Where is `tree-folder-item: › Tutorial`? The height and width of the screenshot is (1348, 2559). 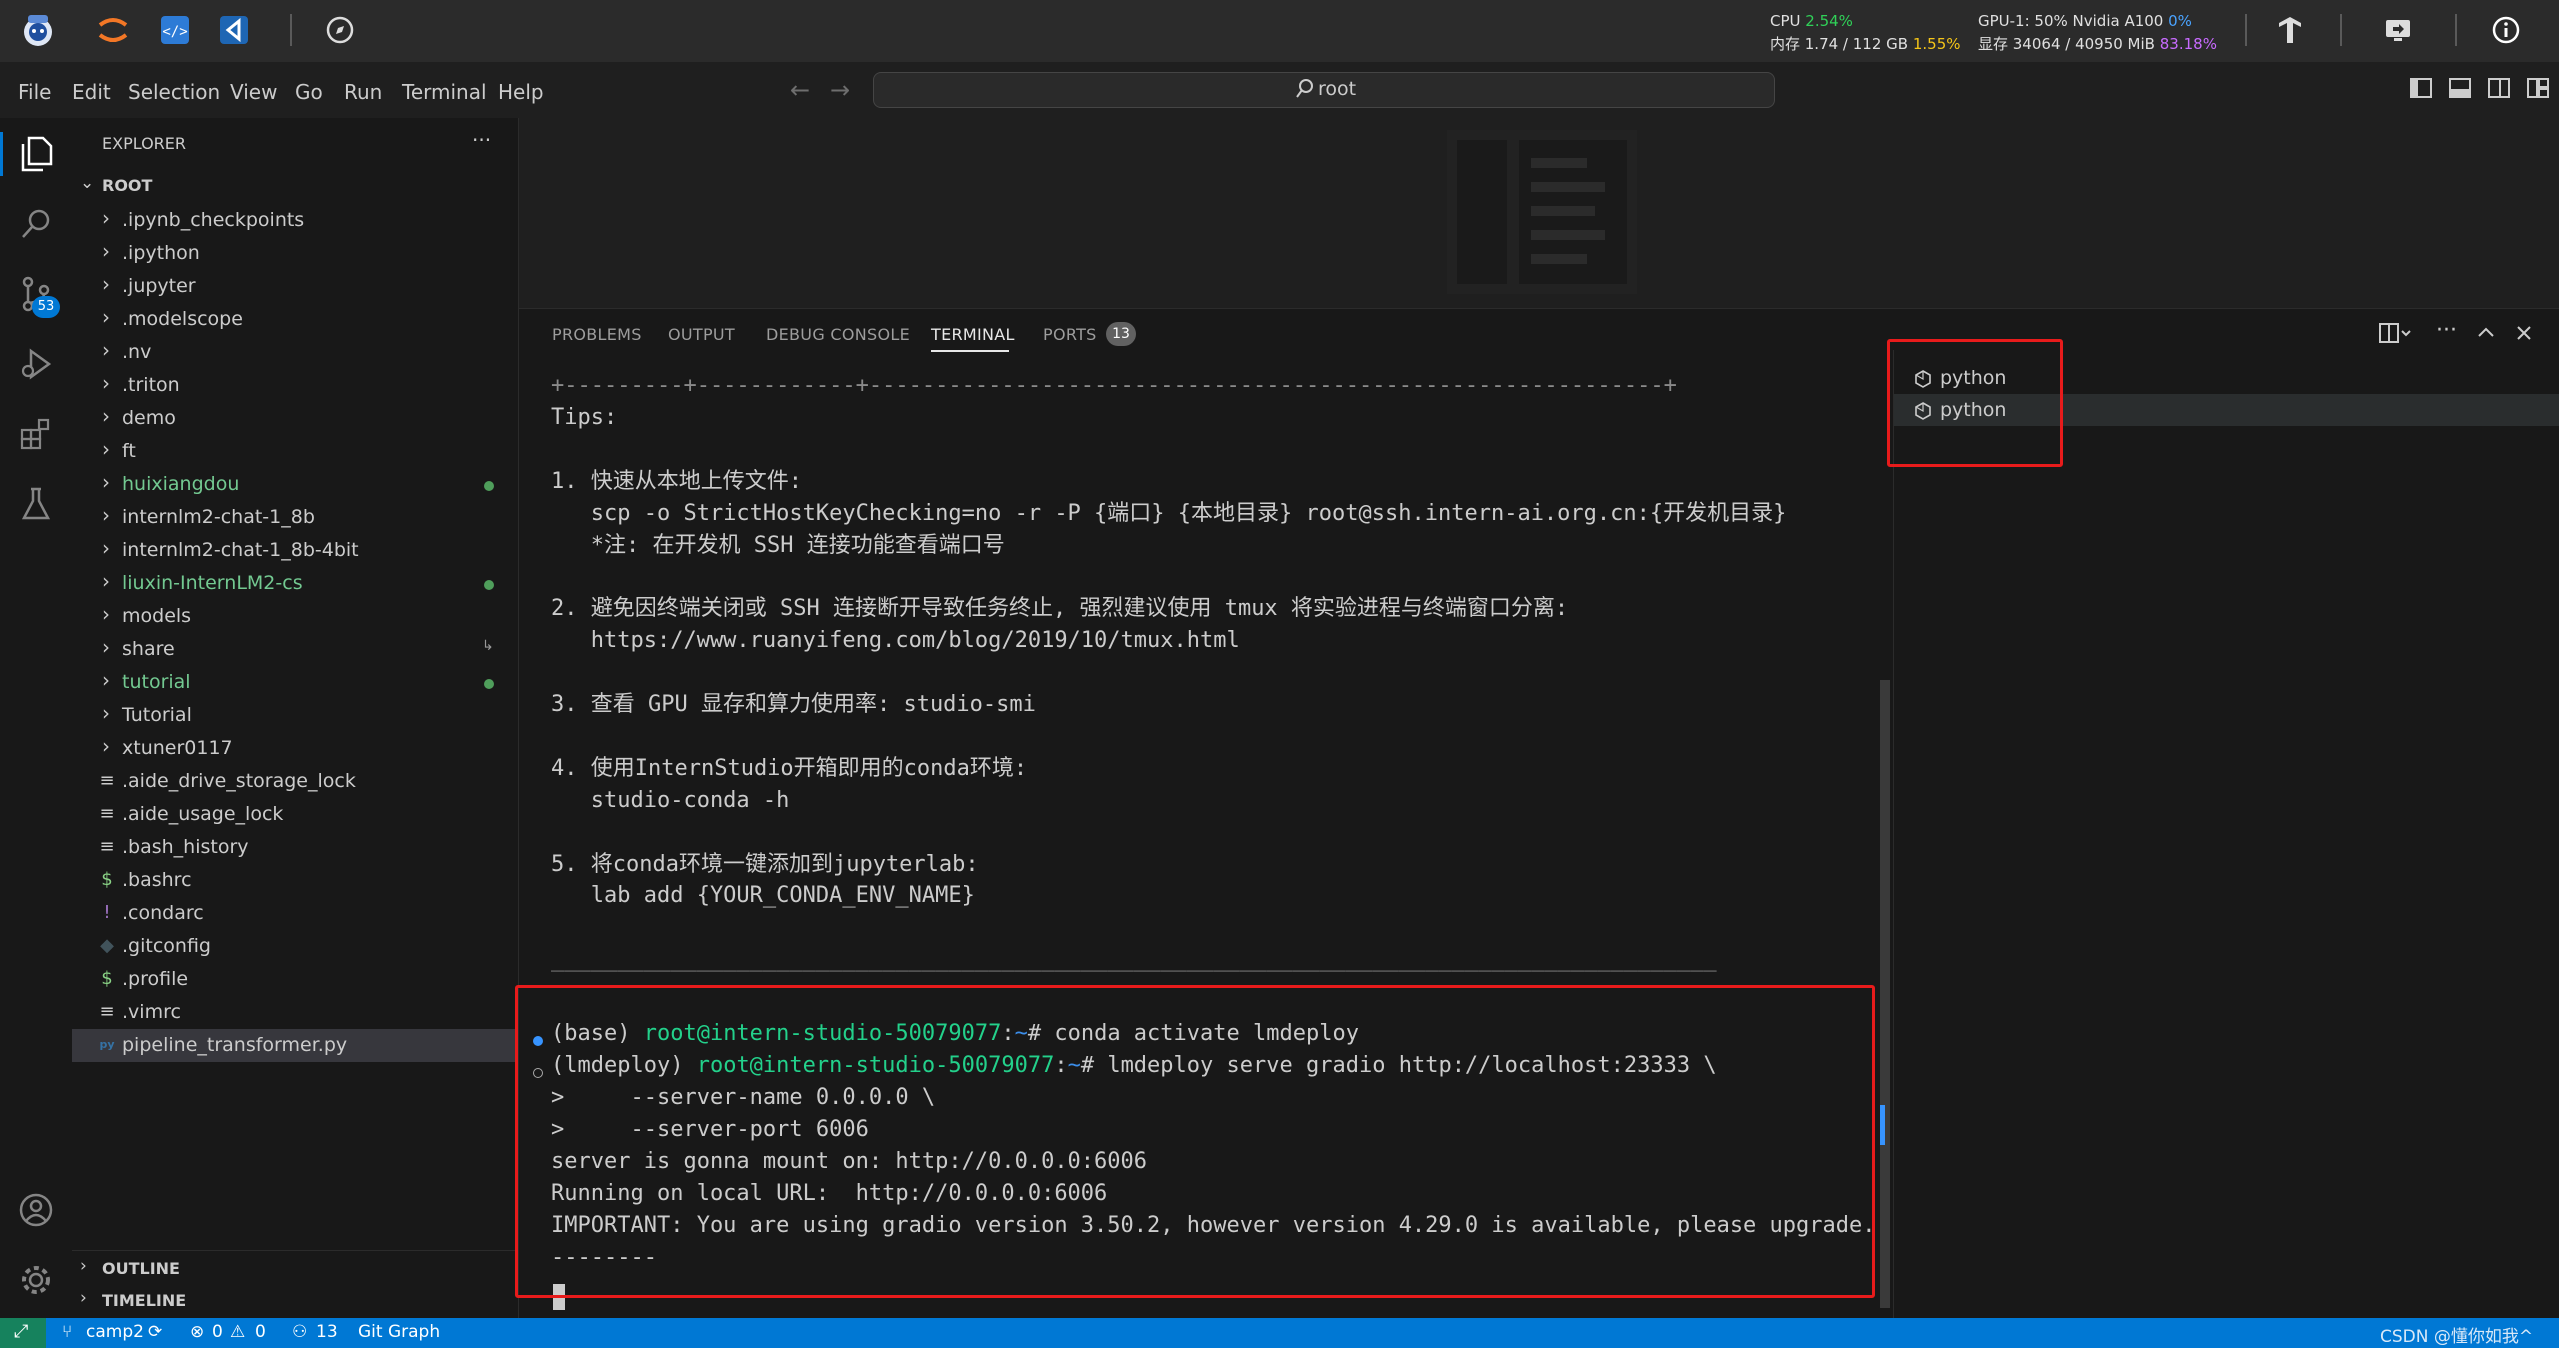
tree-folder-item: › Tutorial is located at coordinates (295, 715).